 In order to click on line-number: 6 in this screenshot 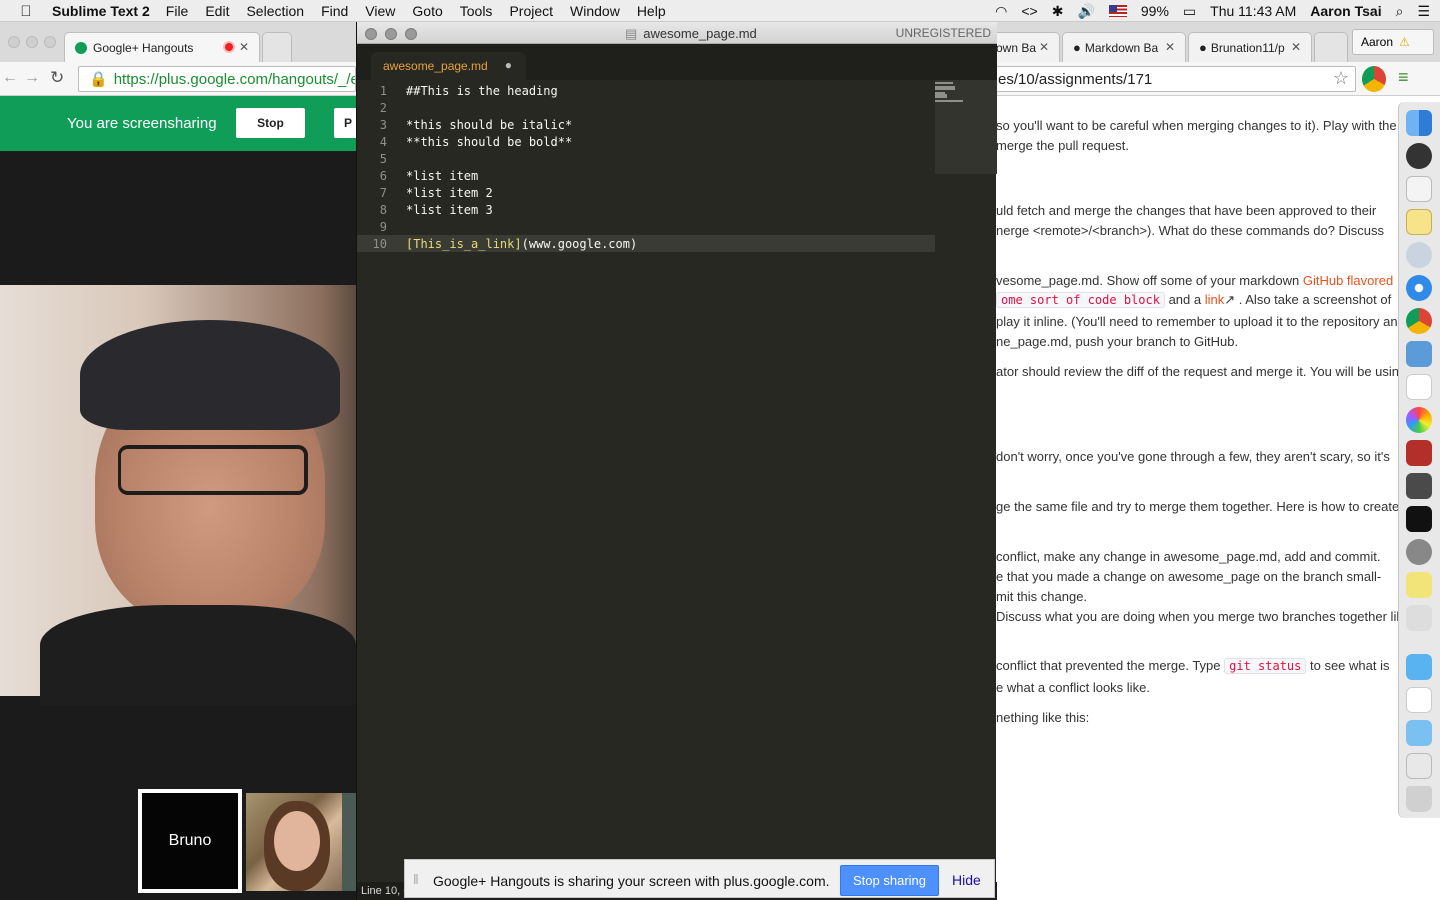, I will do `click(383, 175)`.